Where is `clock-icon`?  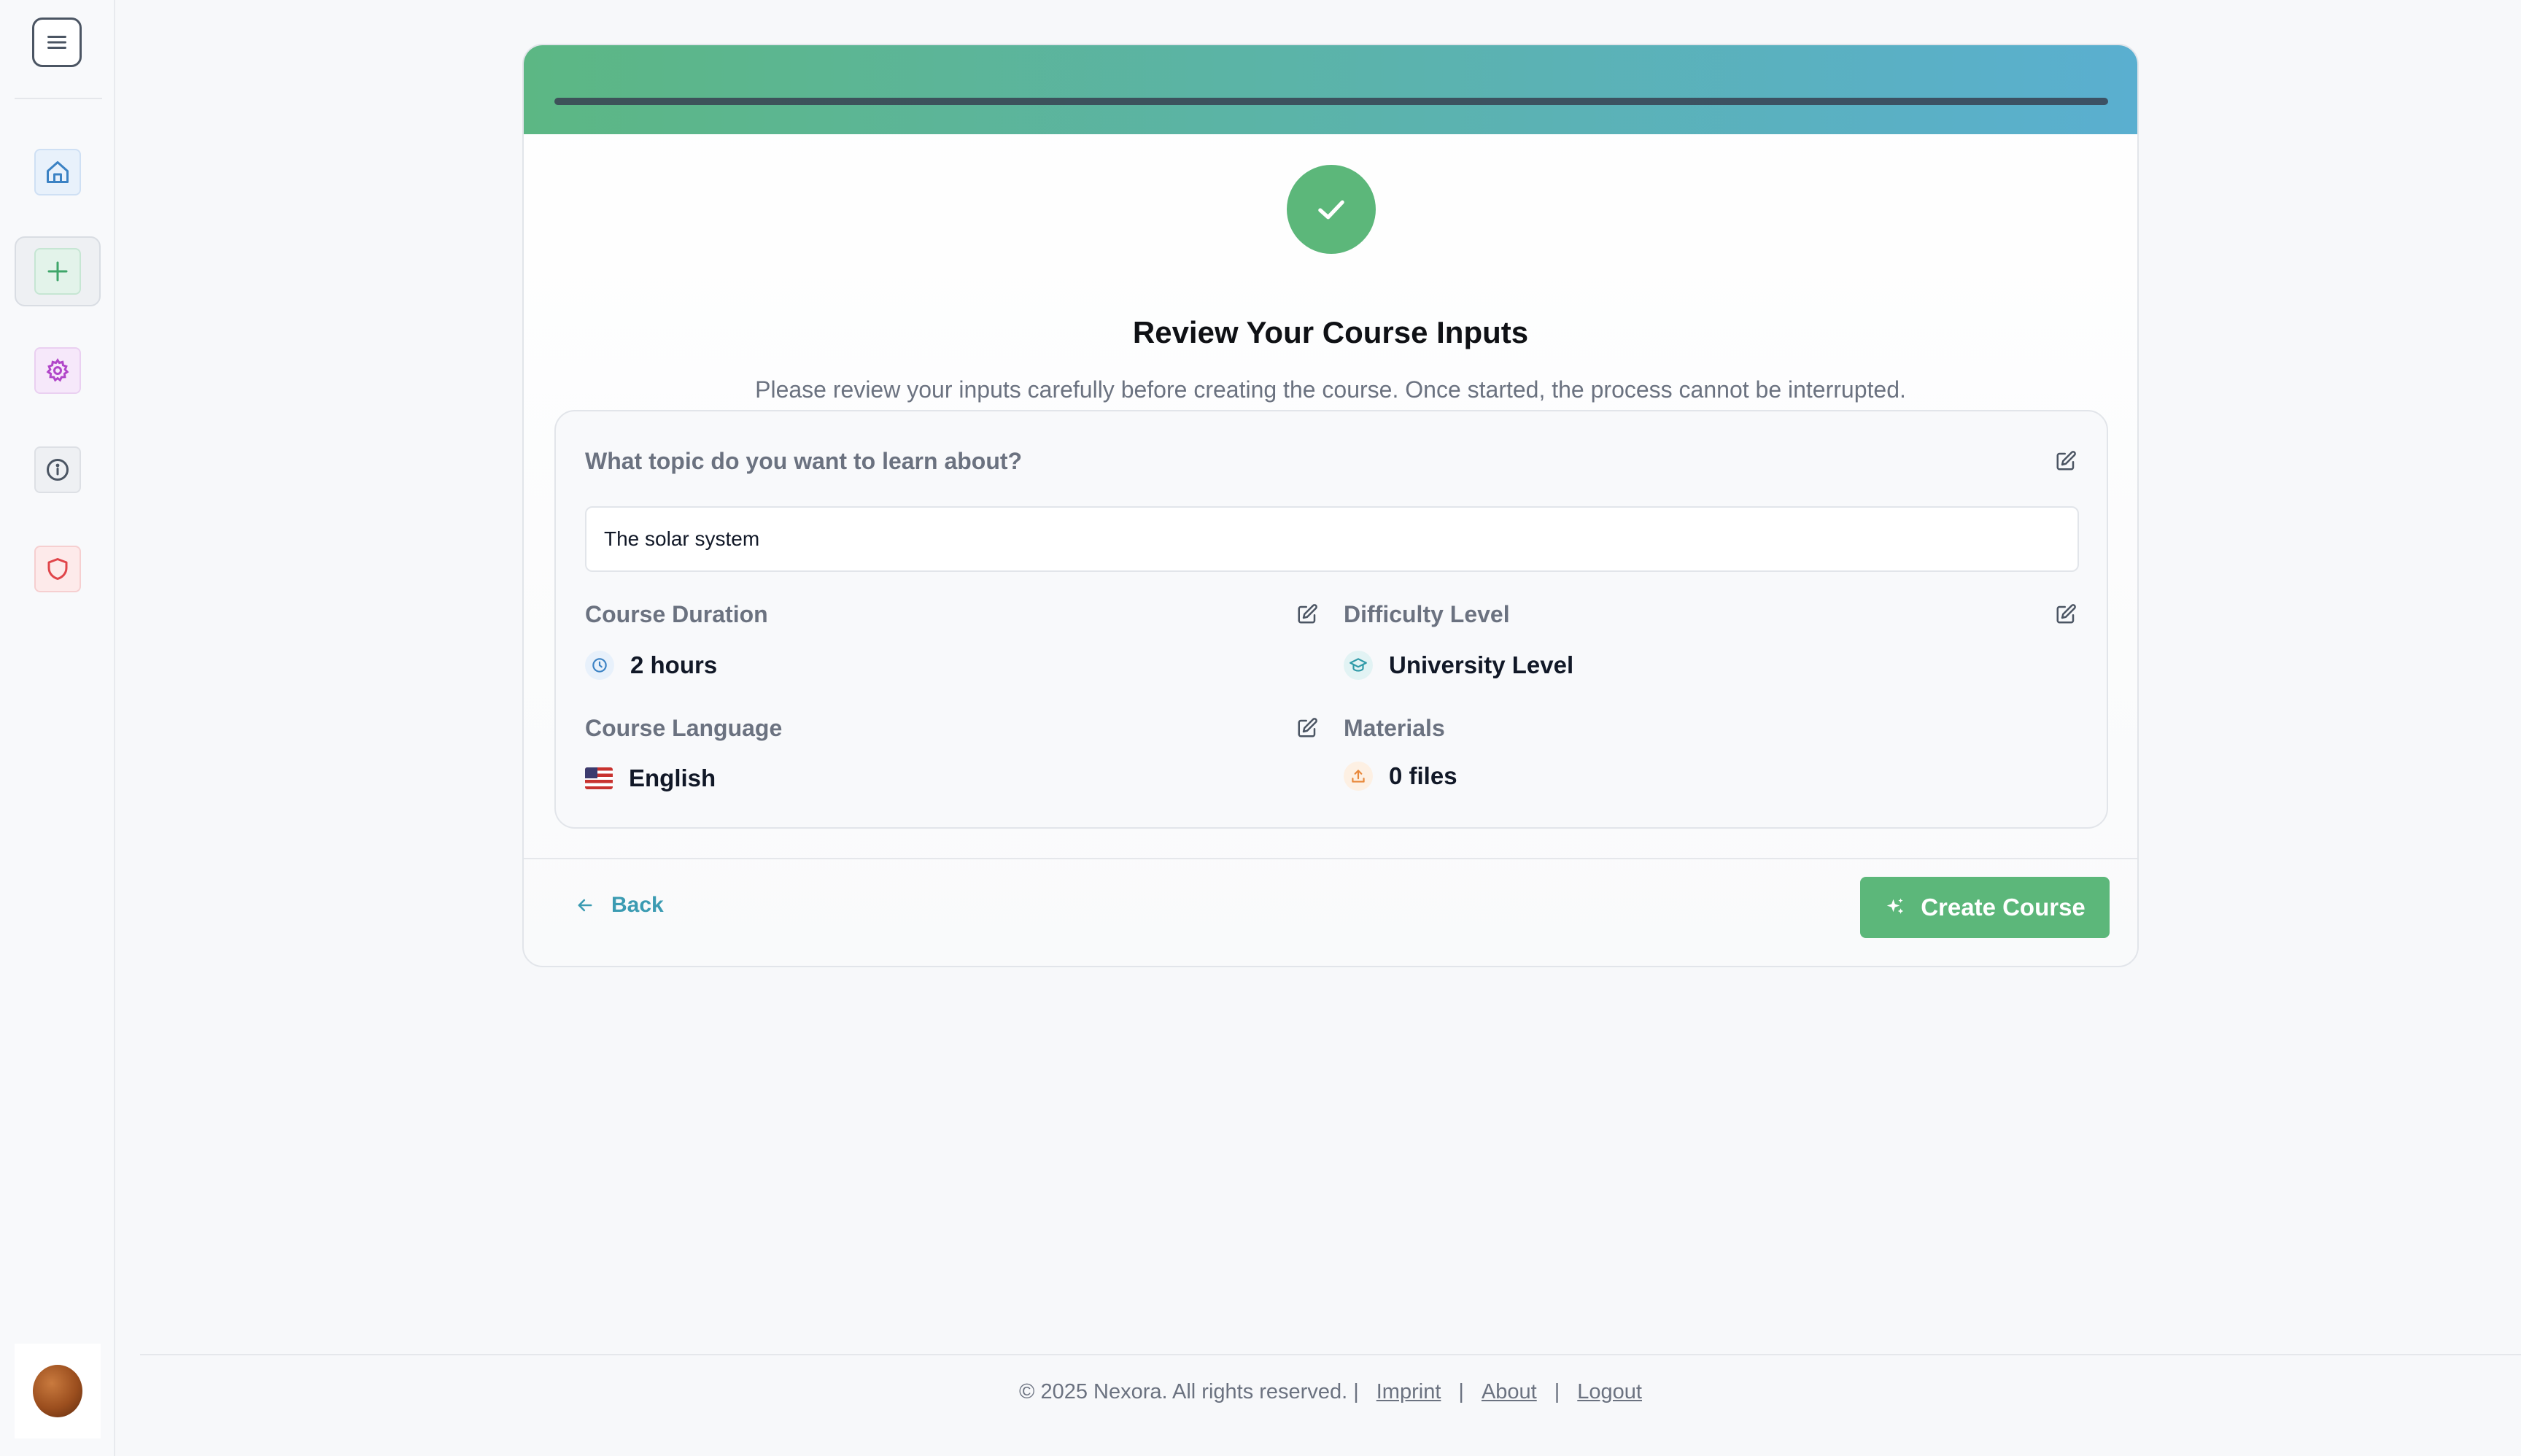 clock-icon is located at coordinates (599, 665).